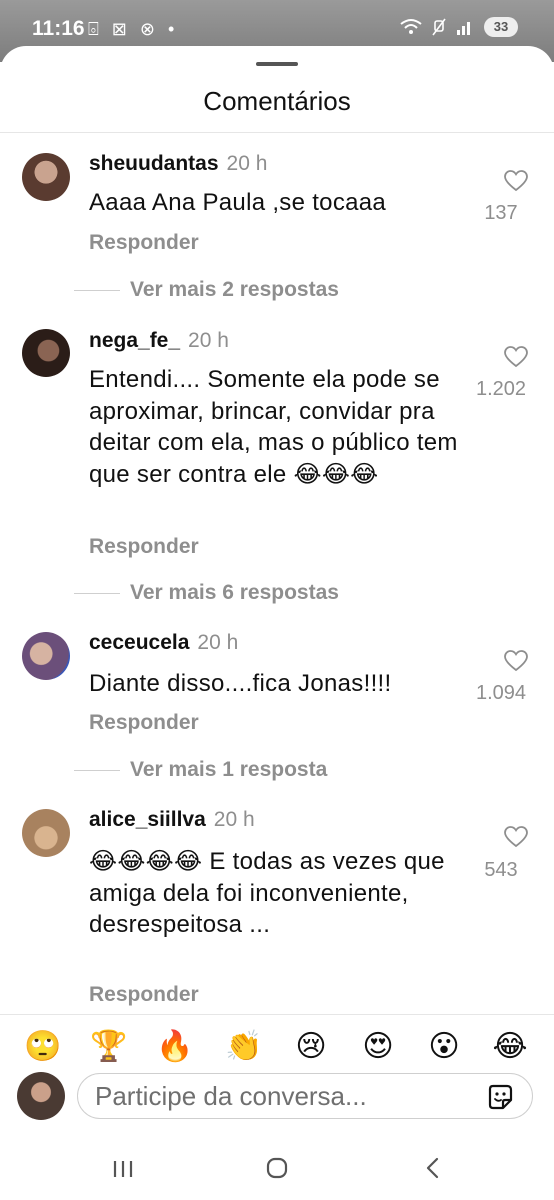 The height and width of the screenshot is (1200, 554). What do you see at coordinates (43, 1047) in the screenshot?
I see `emoji-eye-roll-button: 🙄` at bounding box center [43, 1047].